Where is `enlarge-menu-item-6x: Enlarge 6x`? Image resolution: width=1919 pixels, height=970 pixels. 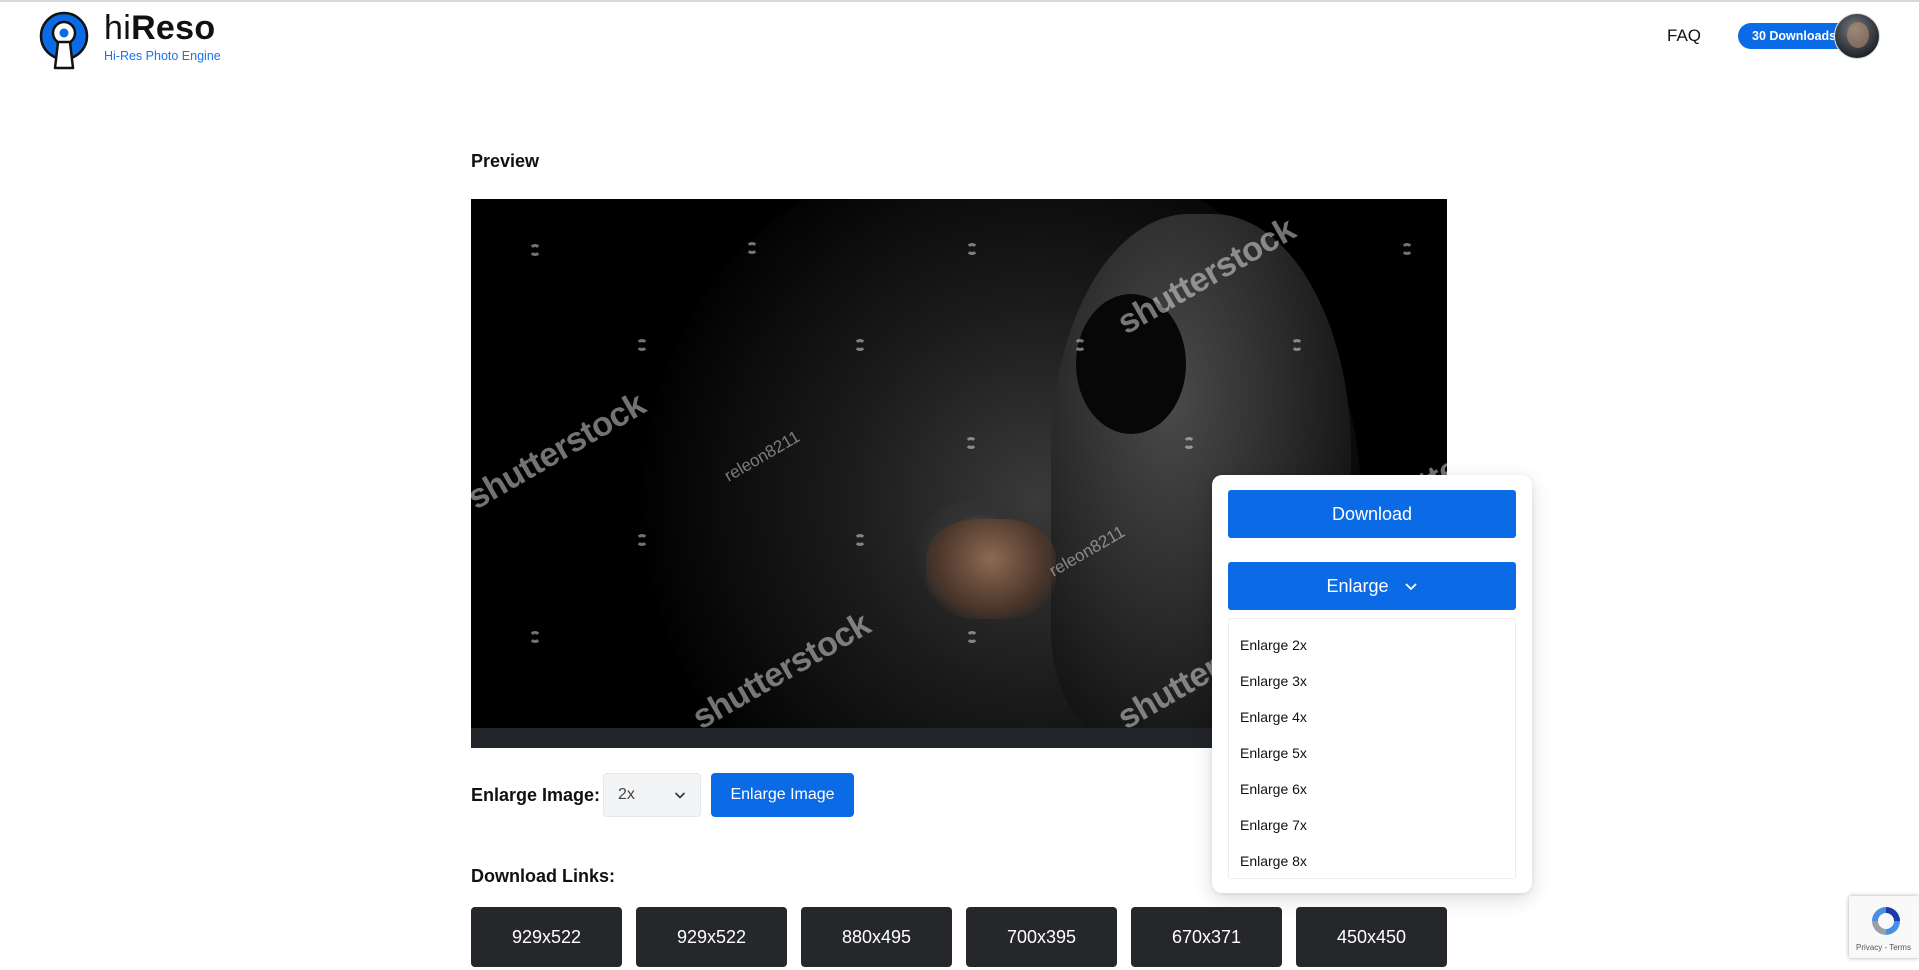
enlarge-menu-item-6x: Enlarge 6x is located at coordinates (1372, 789).